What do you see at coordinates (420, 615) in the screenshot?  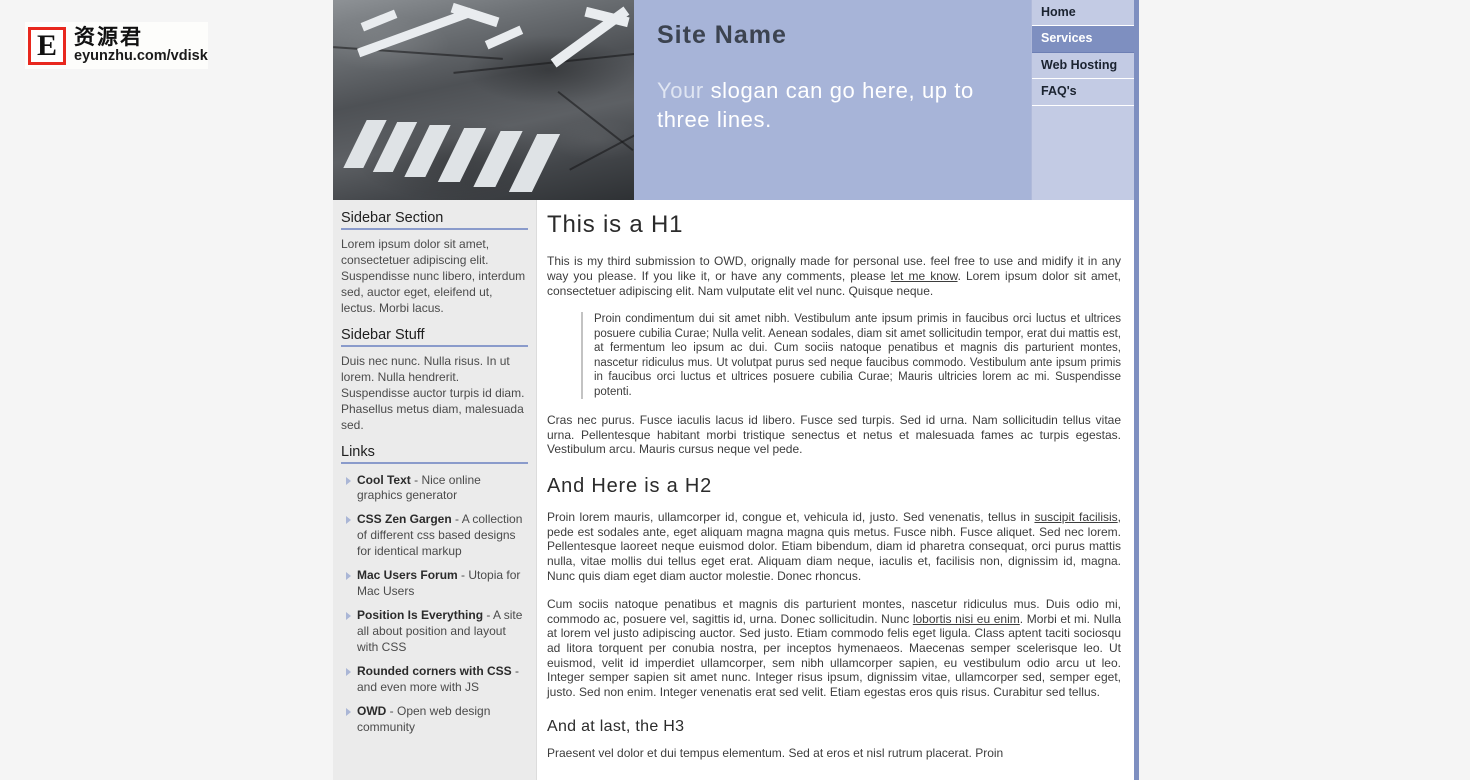 I see `link-position-is-everything: Position Is Everything` at bounding box center [420, 615].